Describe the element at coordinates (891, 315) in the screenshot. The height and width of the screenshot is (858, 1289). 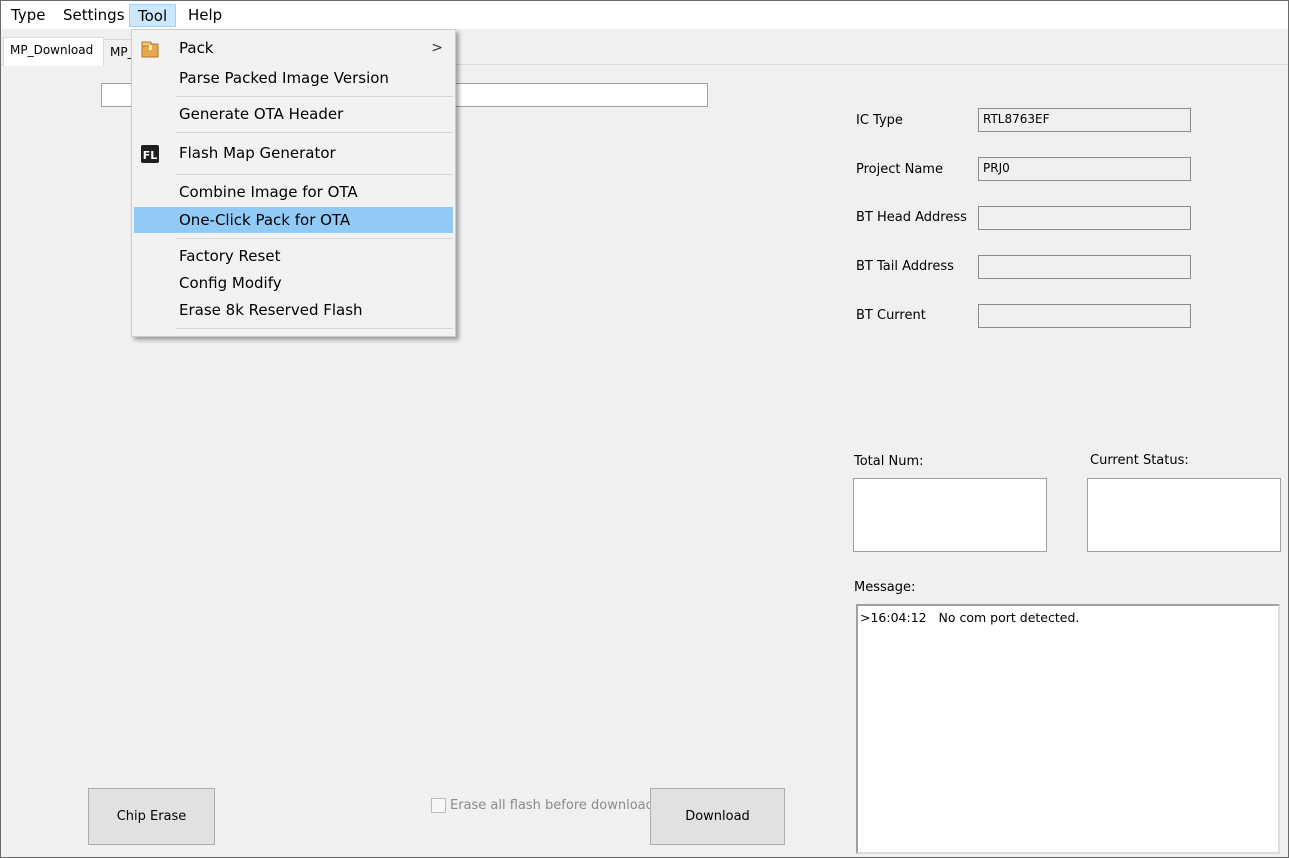
I see `bt-current-label: BT Current` at that location.